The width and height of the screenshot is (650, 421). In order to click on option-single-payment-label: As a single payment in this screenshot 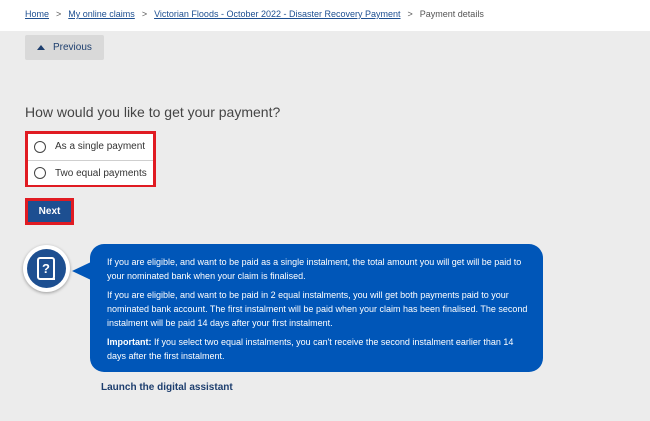, I will do `click(100, 146)`.